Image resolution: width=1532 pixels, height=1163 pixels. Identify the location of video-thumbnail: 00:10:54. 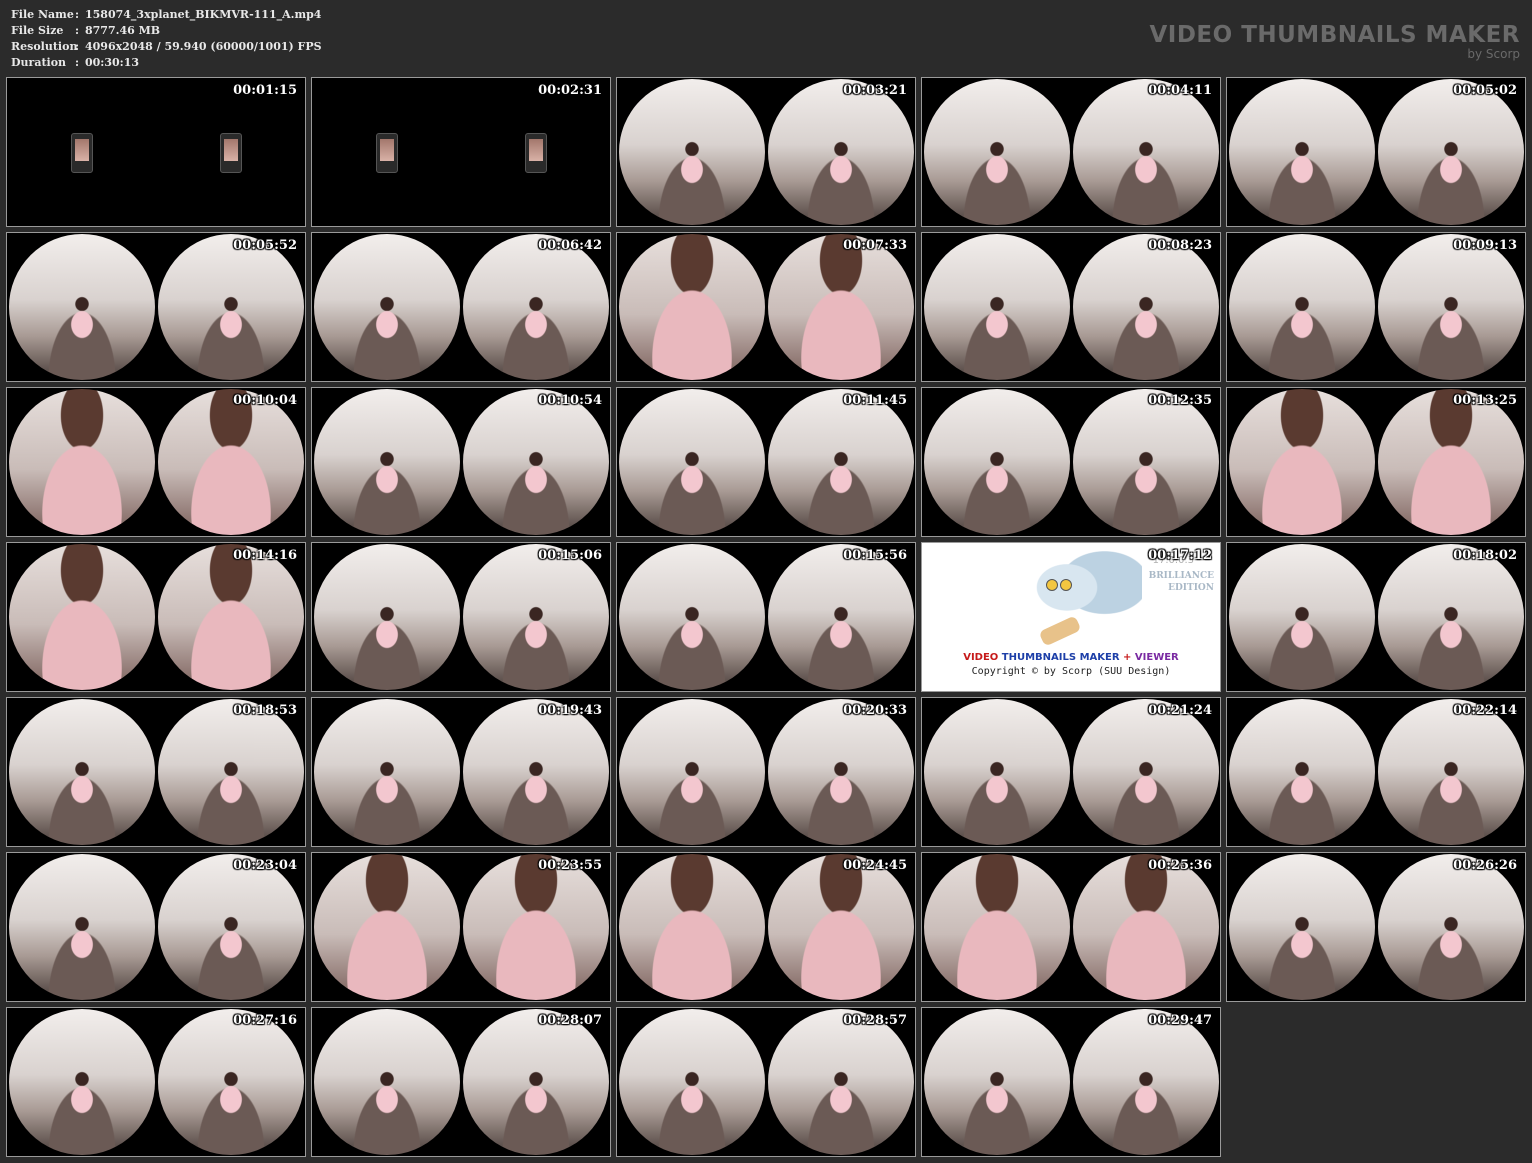
(461, 462).